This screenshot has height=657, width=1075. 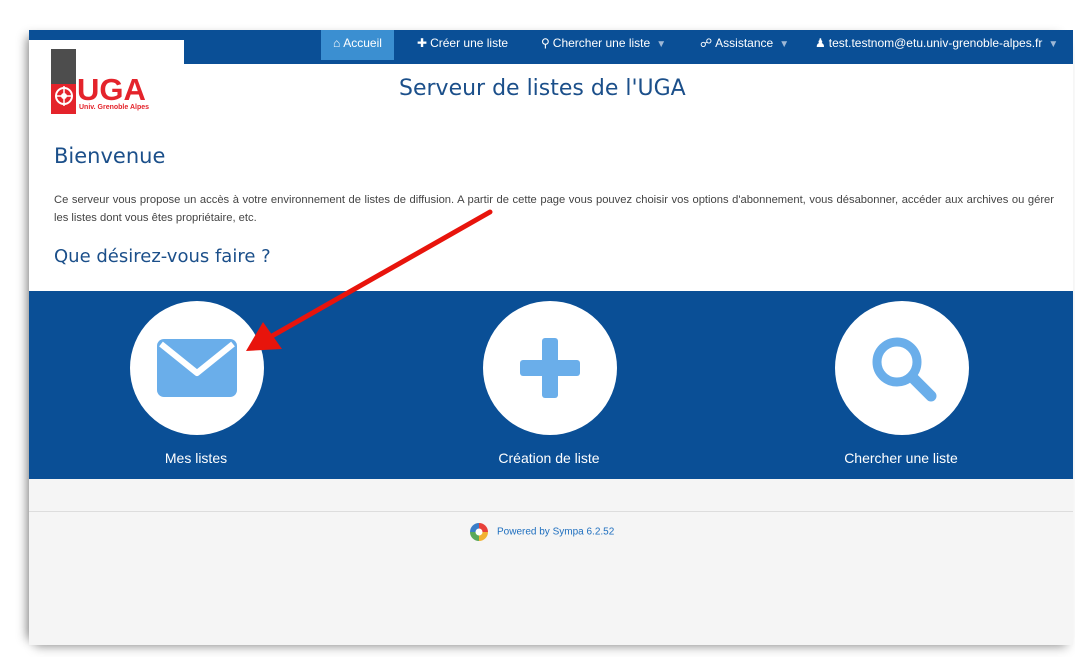 What do you see at coordinates (901, 458) in the screenshot?
I see `chercher-liste-label: Chercher une liste` at bounding box center [901, 458].